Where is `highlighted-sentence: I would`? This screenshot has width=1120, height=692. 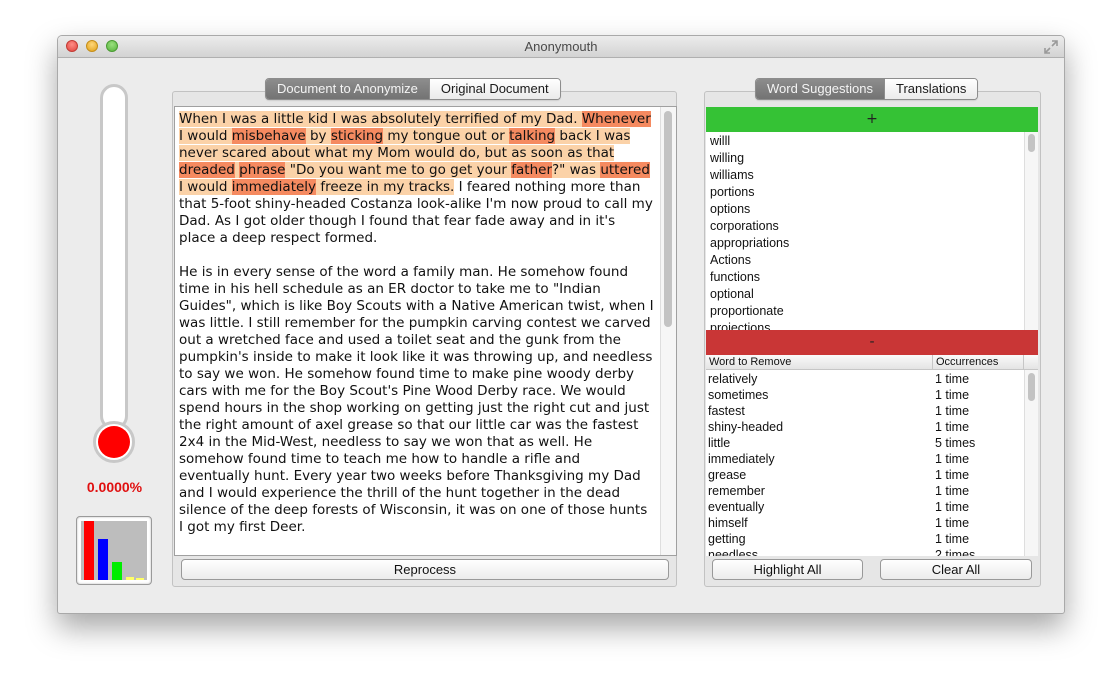 highlighted-sentence: I would is located at coordinates (205, 136).